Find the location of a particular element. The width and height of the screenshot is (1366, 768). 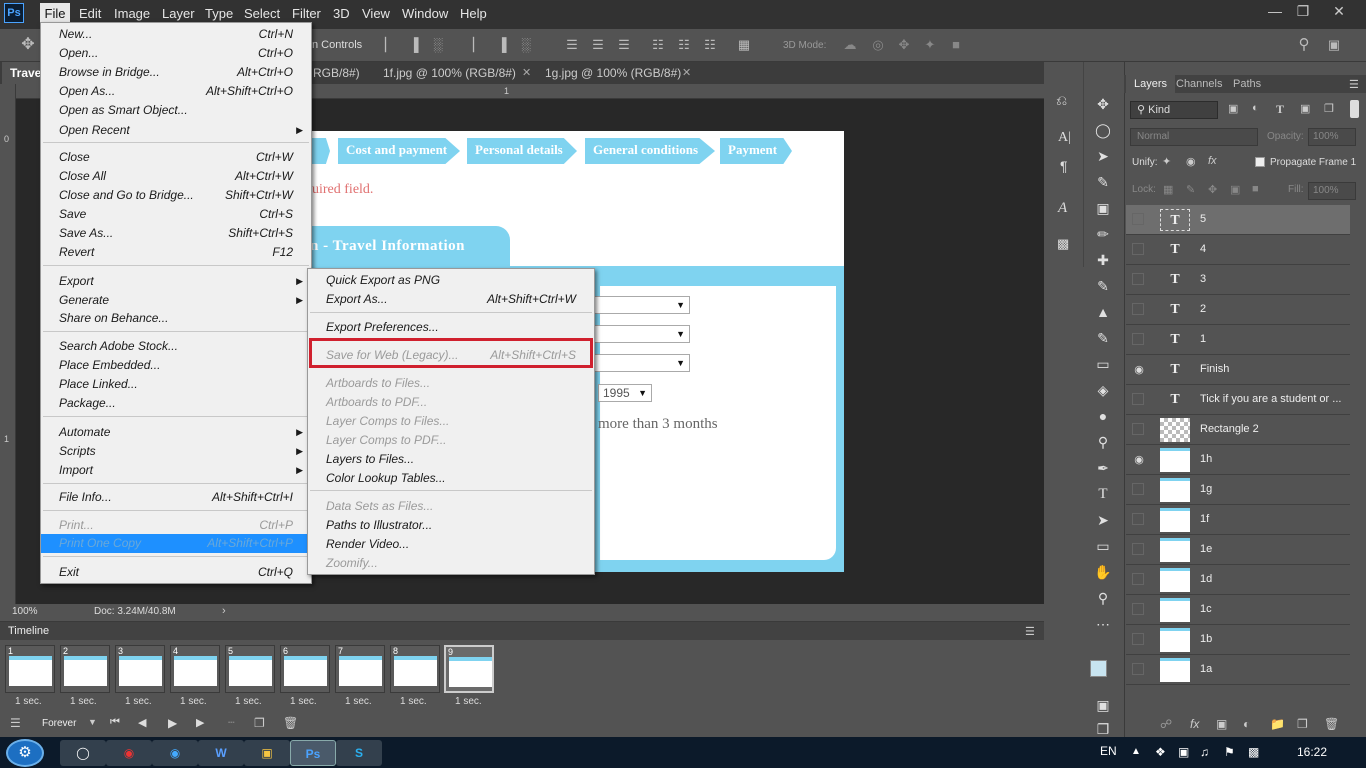

panel-menu-icon: ☰ is located at coordinates (1354, 84).